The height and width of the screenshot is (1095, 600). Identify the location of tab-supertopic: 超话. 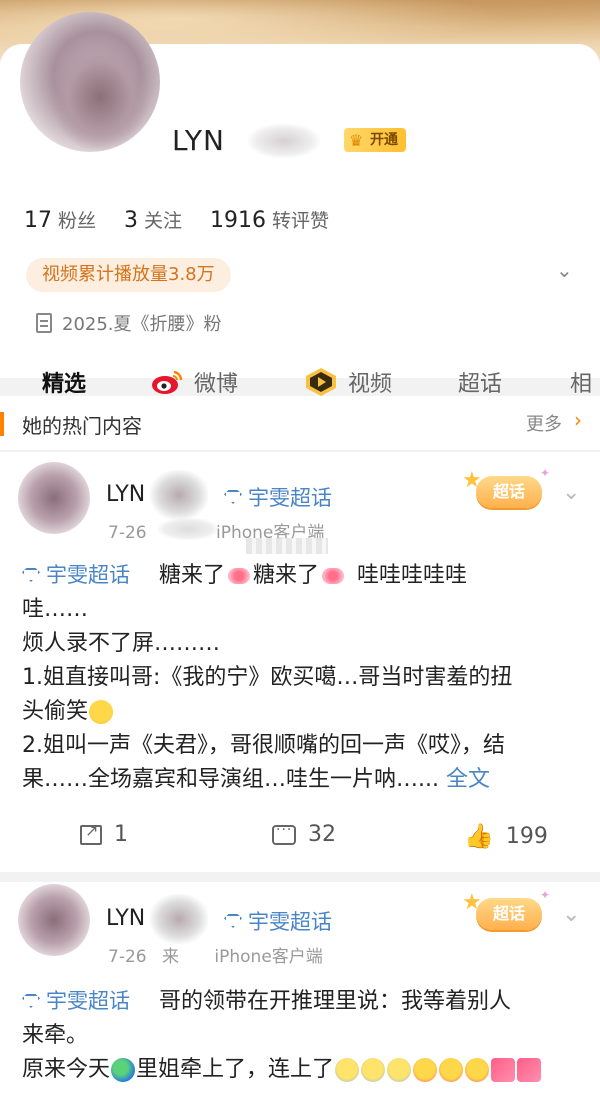
(480, 382).